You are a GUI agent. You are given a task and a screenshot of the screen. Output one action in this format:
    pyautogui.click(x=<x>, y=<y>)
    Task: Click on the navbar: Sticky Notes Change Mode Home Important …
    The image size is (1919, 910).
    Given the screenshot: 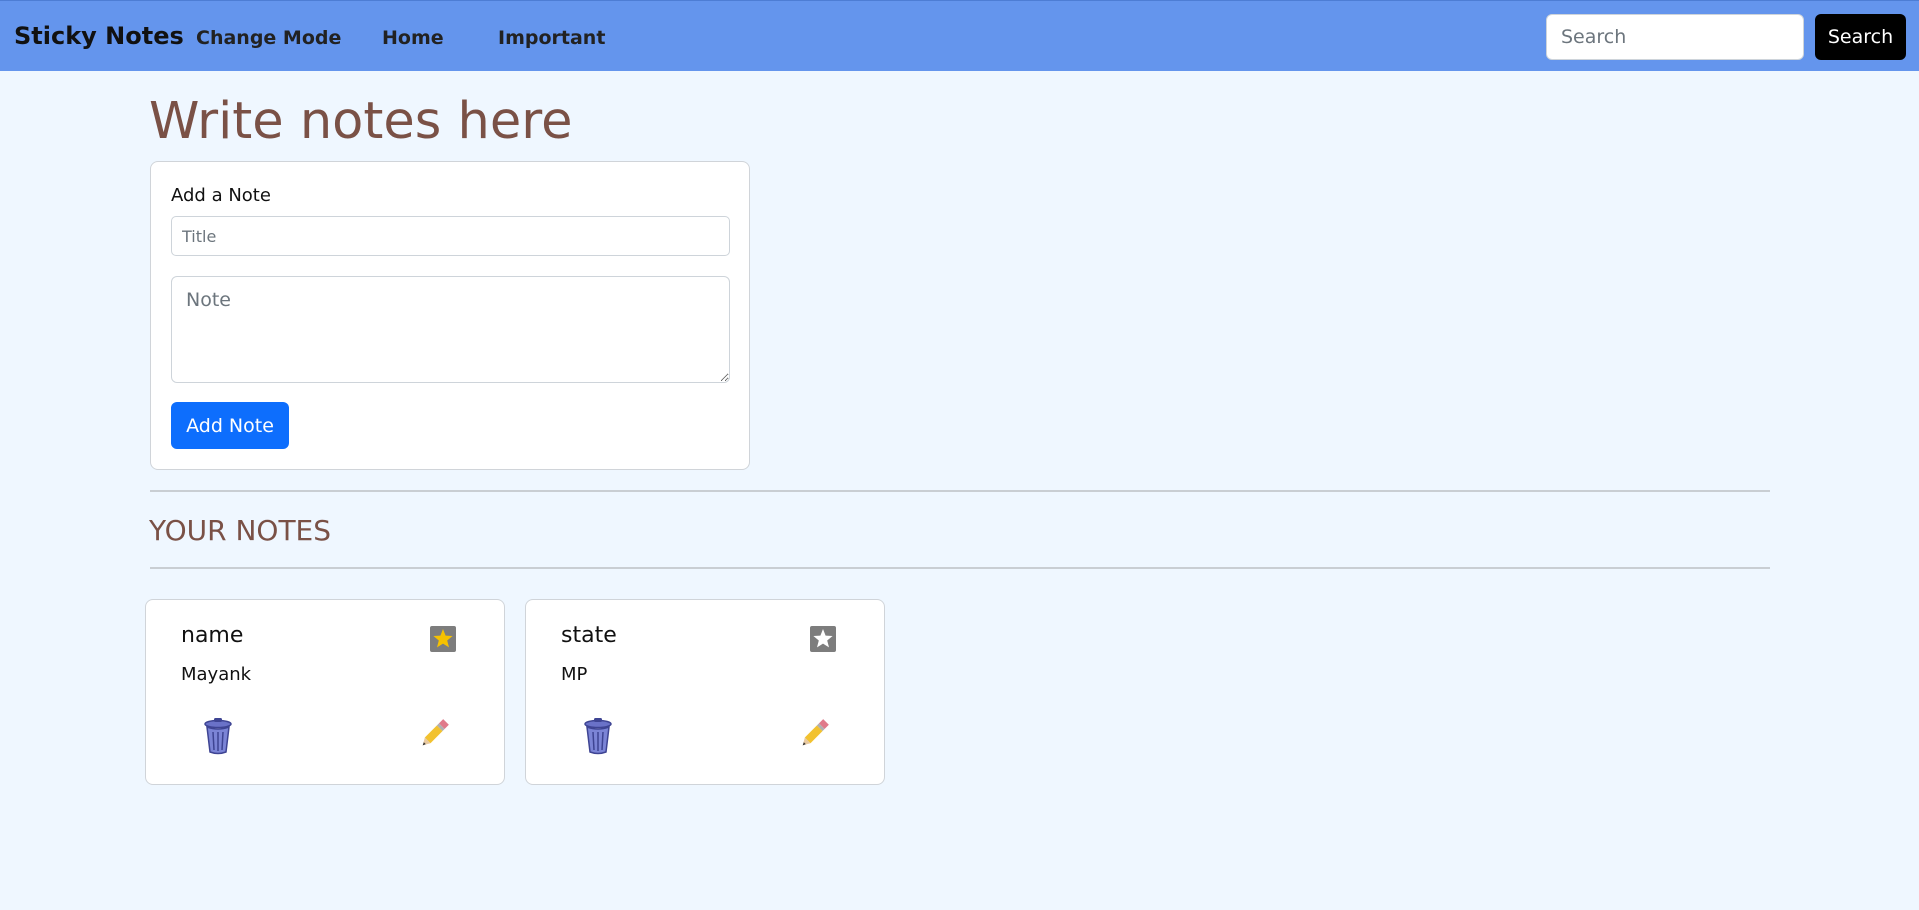 What is the action you would take?
    pyautogui.click(x=959, y=35)
    